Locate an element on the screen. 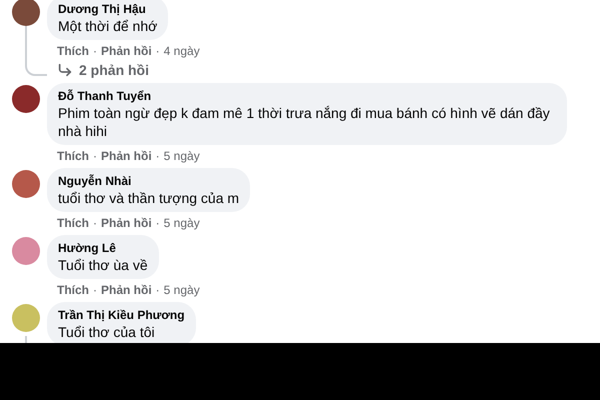 This screenshot has width=600, height=400. view-replies-button: 2 phản hồi is located at coordinates (98, 70).